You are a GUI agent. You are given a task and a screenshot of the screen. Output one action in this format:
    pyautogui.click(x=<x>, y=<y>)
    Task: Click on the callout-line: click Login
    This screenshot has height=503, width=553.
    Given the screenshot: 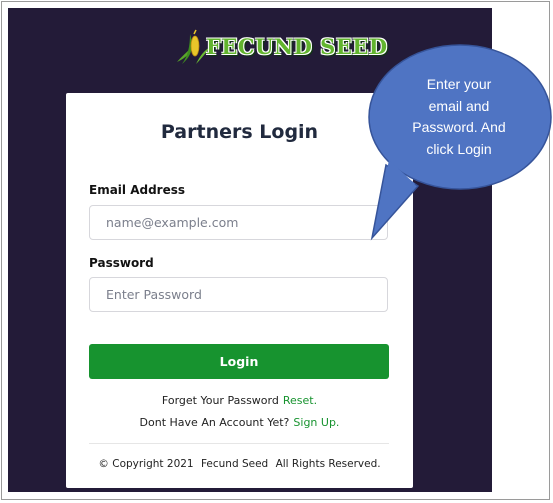 What is the action you would take?
    pyautogui.click(x=459, y=148)
    